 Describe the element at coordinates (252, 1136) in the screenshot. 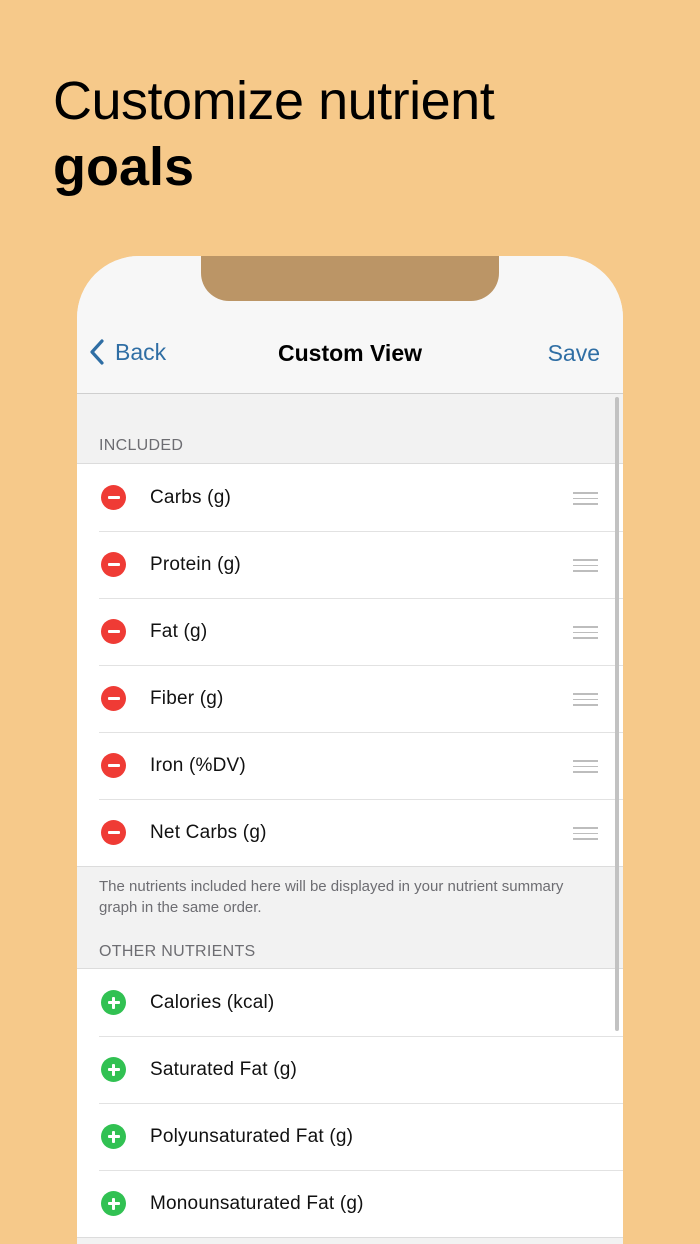

I see `list-item-label: Polyunsaturated Fat (g)` at that location.